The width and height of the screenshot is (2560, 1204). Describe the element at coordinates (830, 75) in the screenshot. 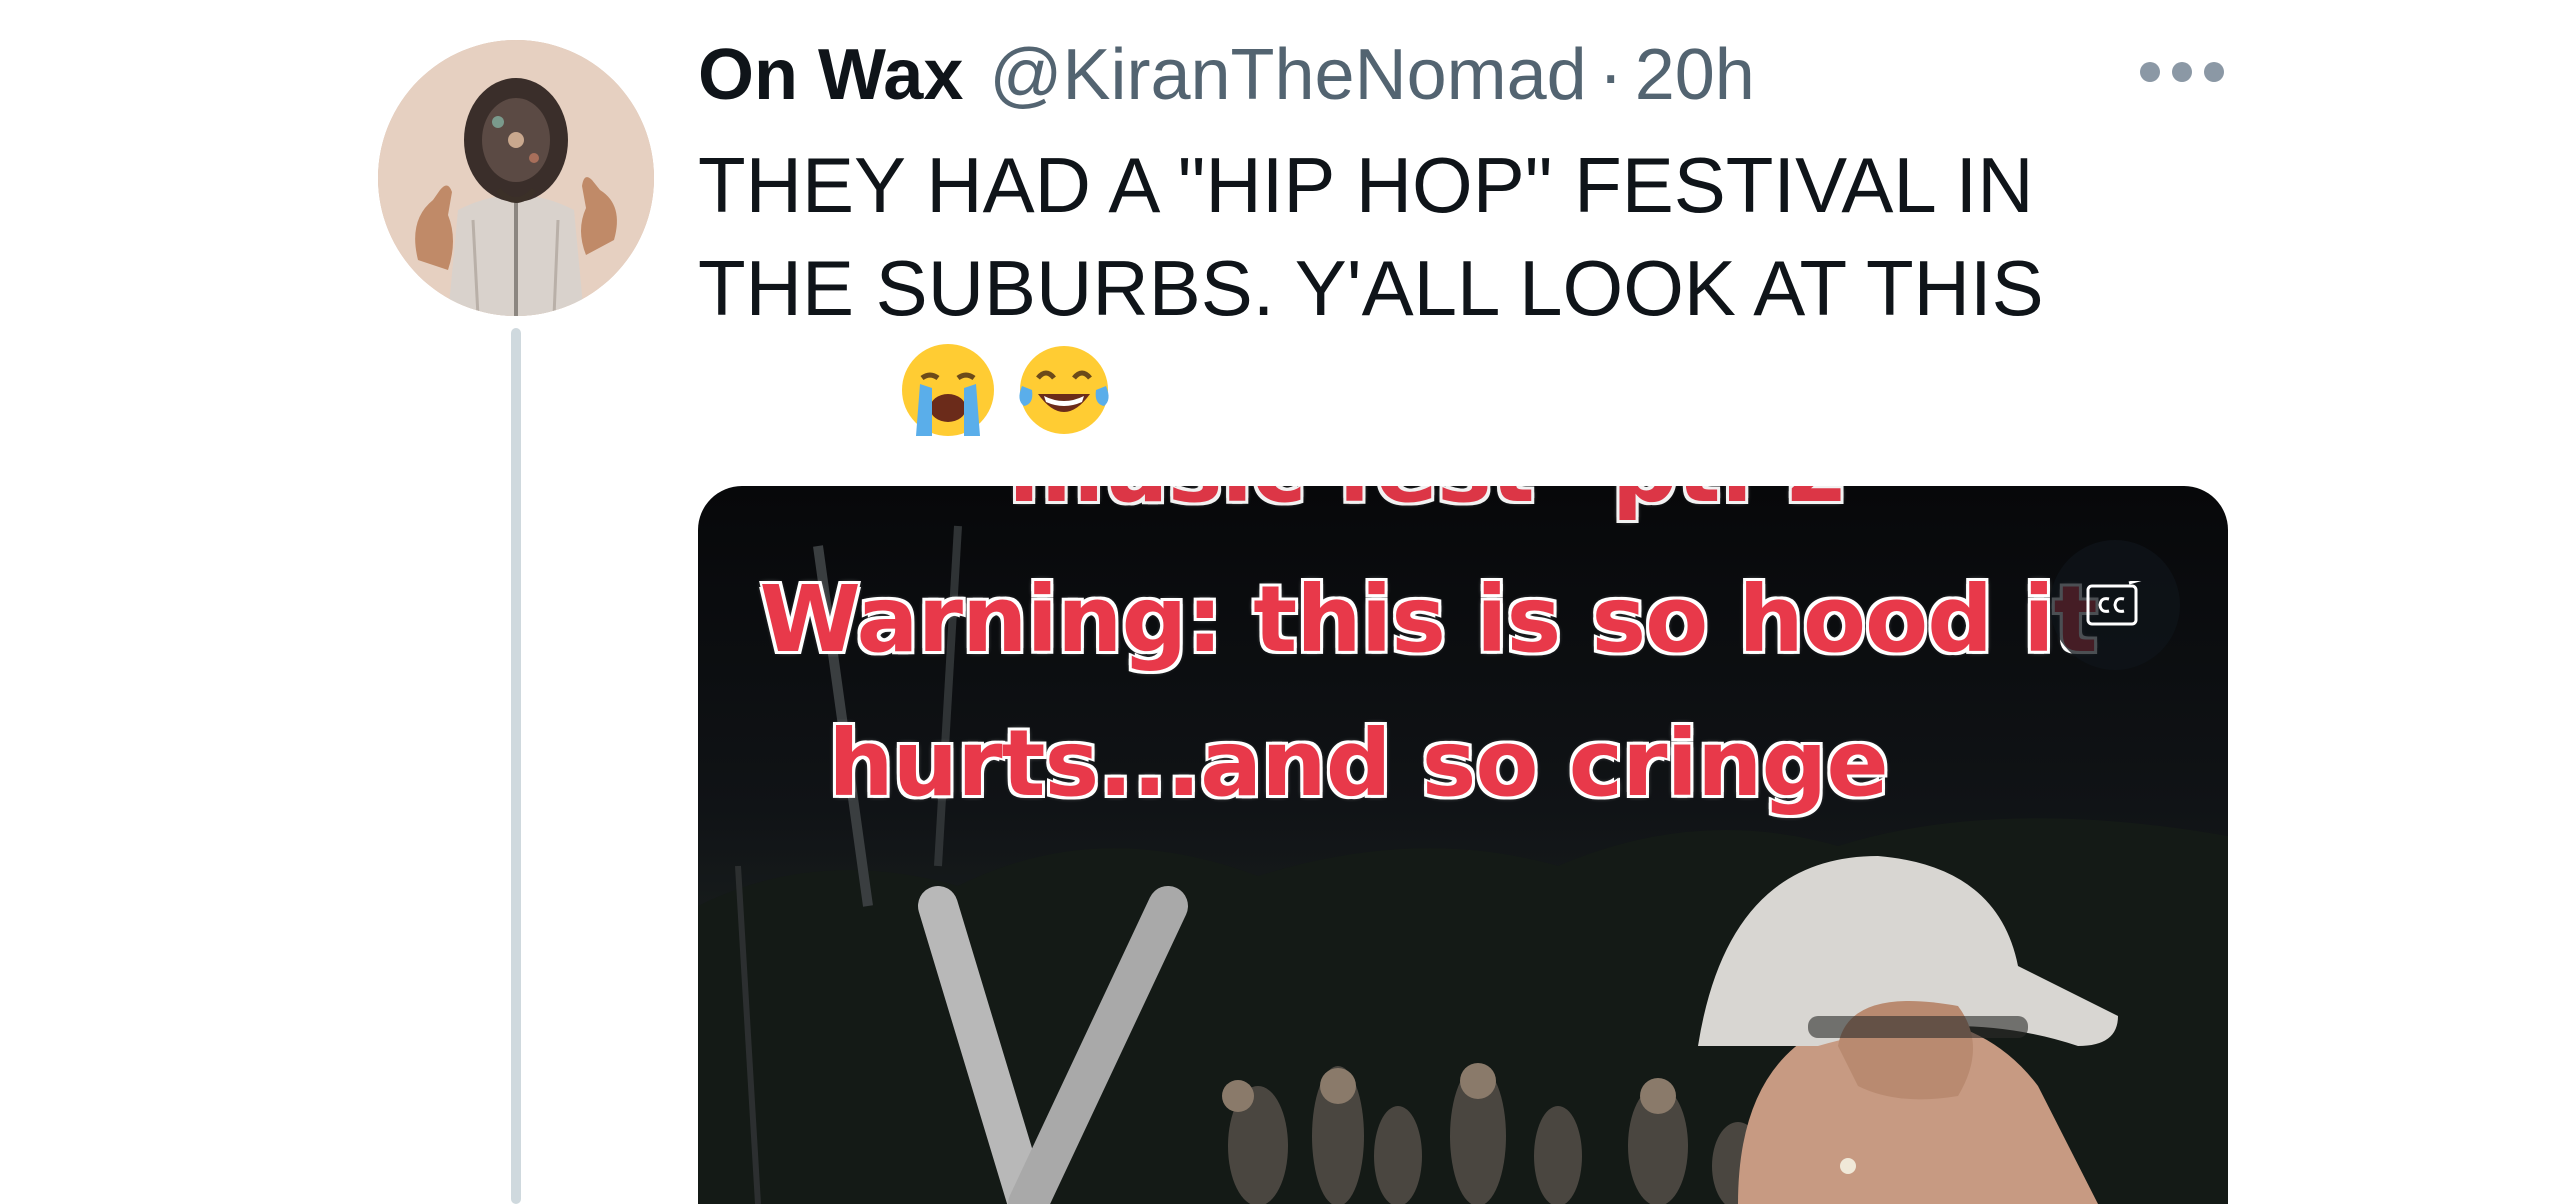

I see `display-name: On Wax` at that location.